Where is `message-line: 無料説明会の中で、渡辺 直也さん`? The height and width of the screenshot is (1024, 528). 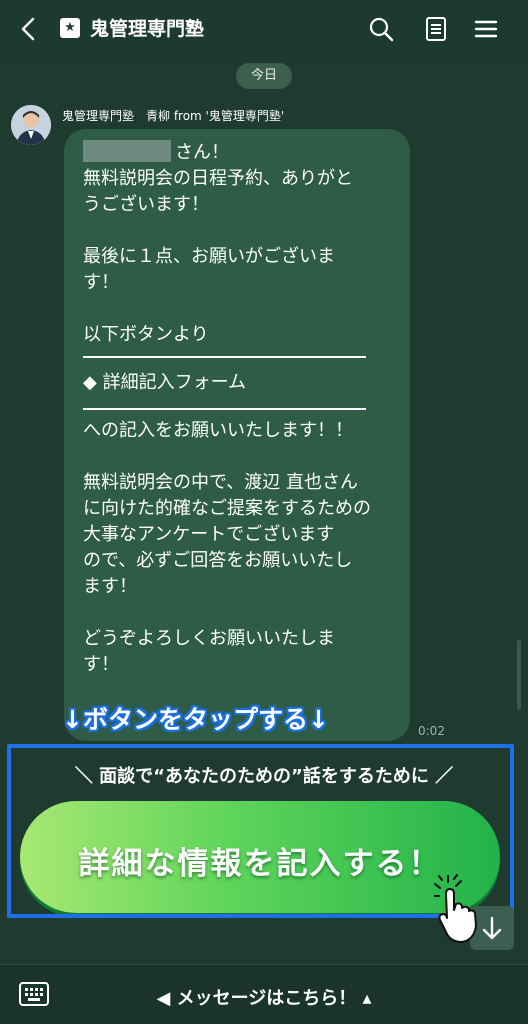
message-line: 無料説明会の中で、渡辺 直也さん is located at coordinates (221, 482).